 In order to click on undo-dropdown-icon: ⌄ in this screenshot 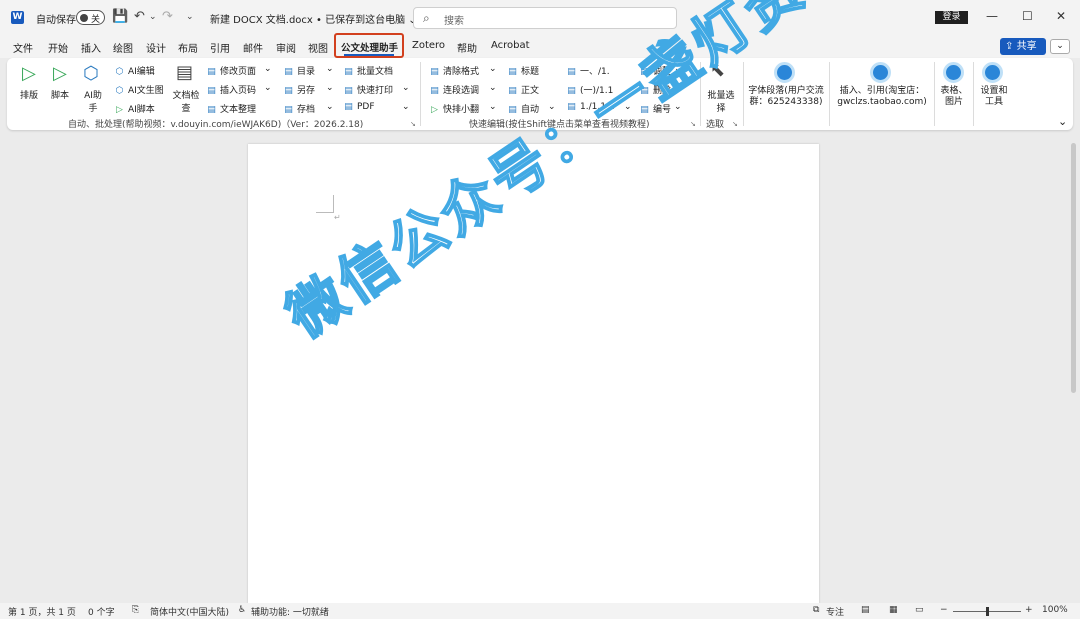, I will do `click(153, 17)`.